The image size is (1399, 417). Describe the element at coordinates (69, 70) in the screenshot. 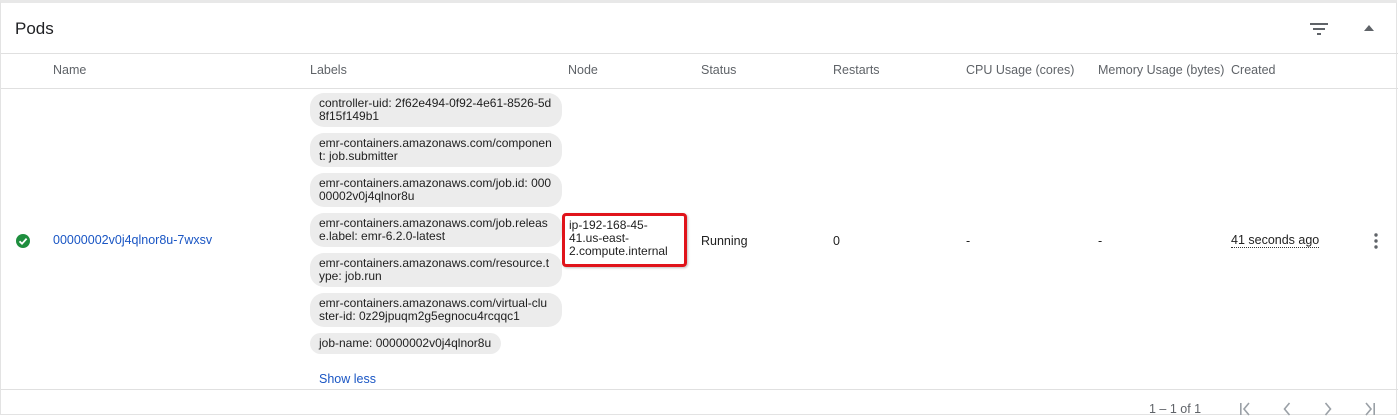

I see `column-header-name: Name` at that location.